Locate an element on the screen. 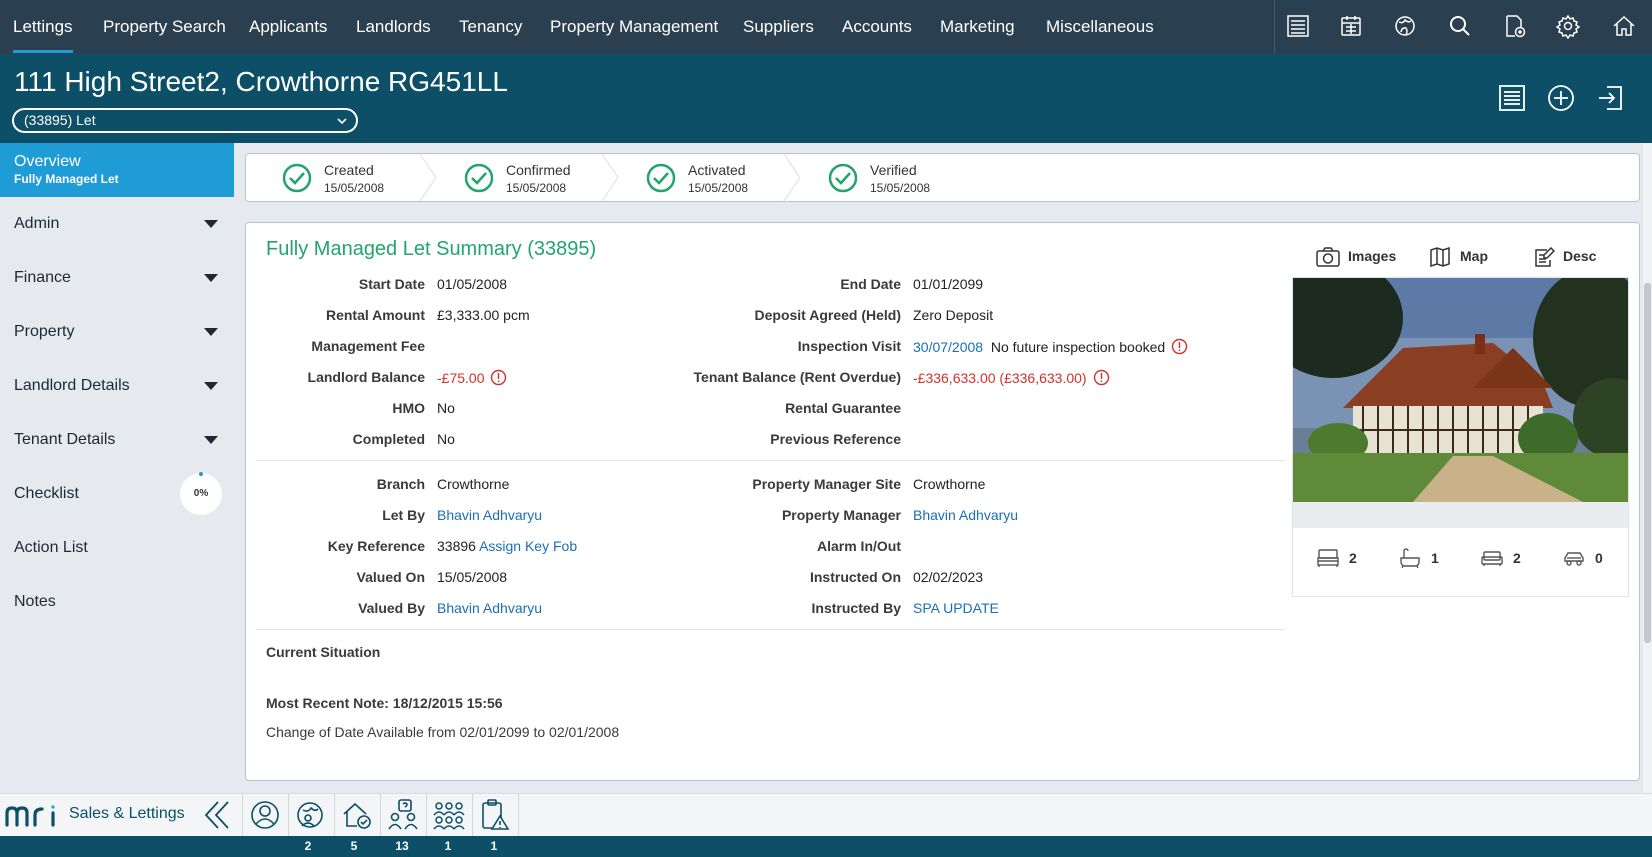 The image size is (1652, 857). tab-map: Map is located at coordinates (1470, 261).